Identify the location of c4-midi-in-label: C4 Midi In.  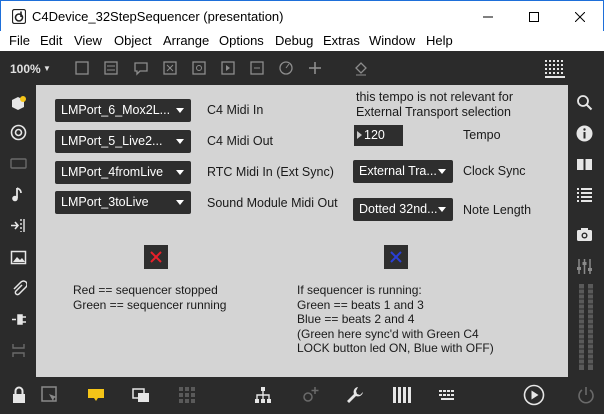
(235, 110).